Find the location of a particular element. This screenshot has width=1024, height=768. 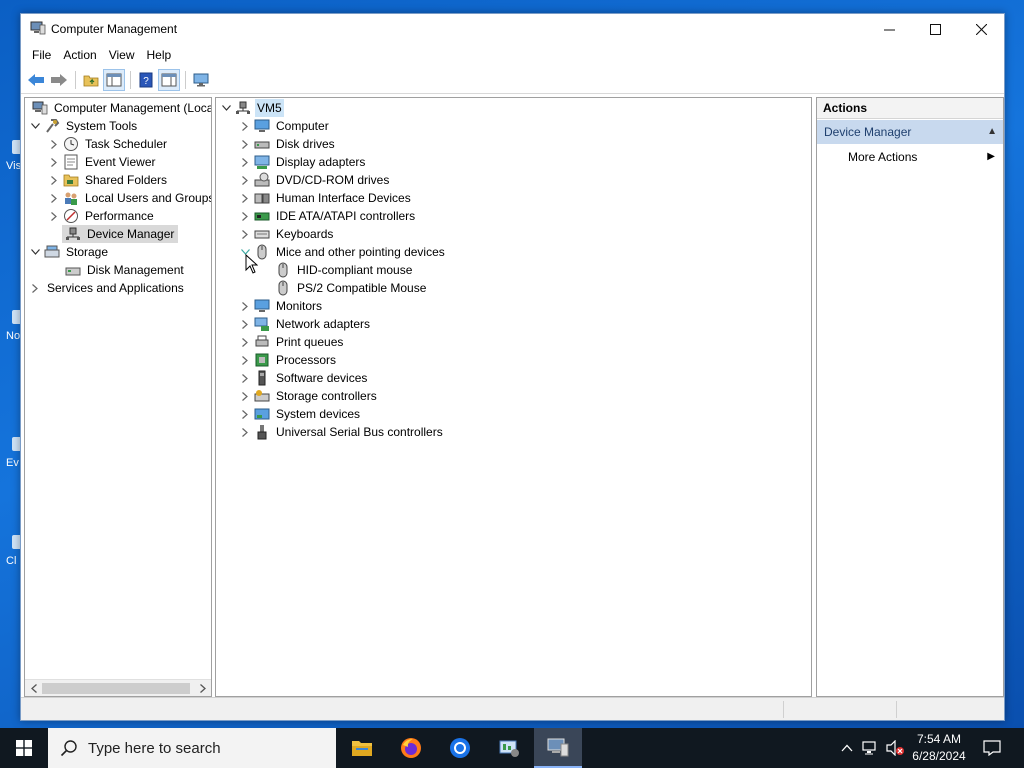

tree-item-services-applications: Services and Applications is located at coordinates (107, 288).